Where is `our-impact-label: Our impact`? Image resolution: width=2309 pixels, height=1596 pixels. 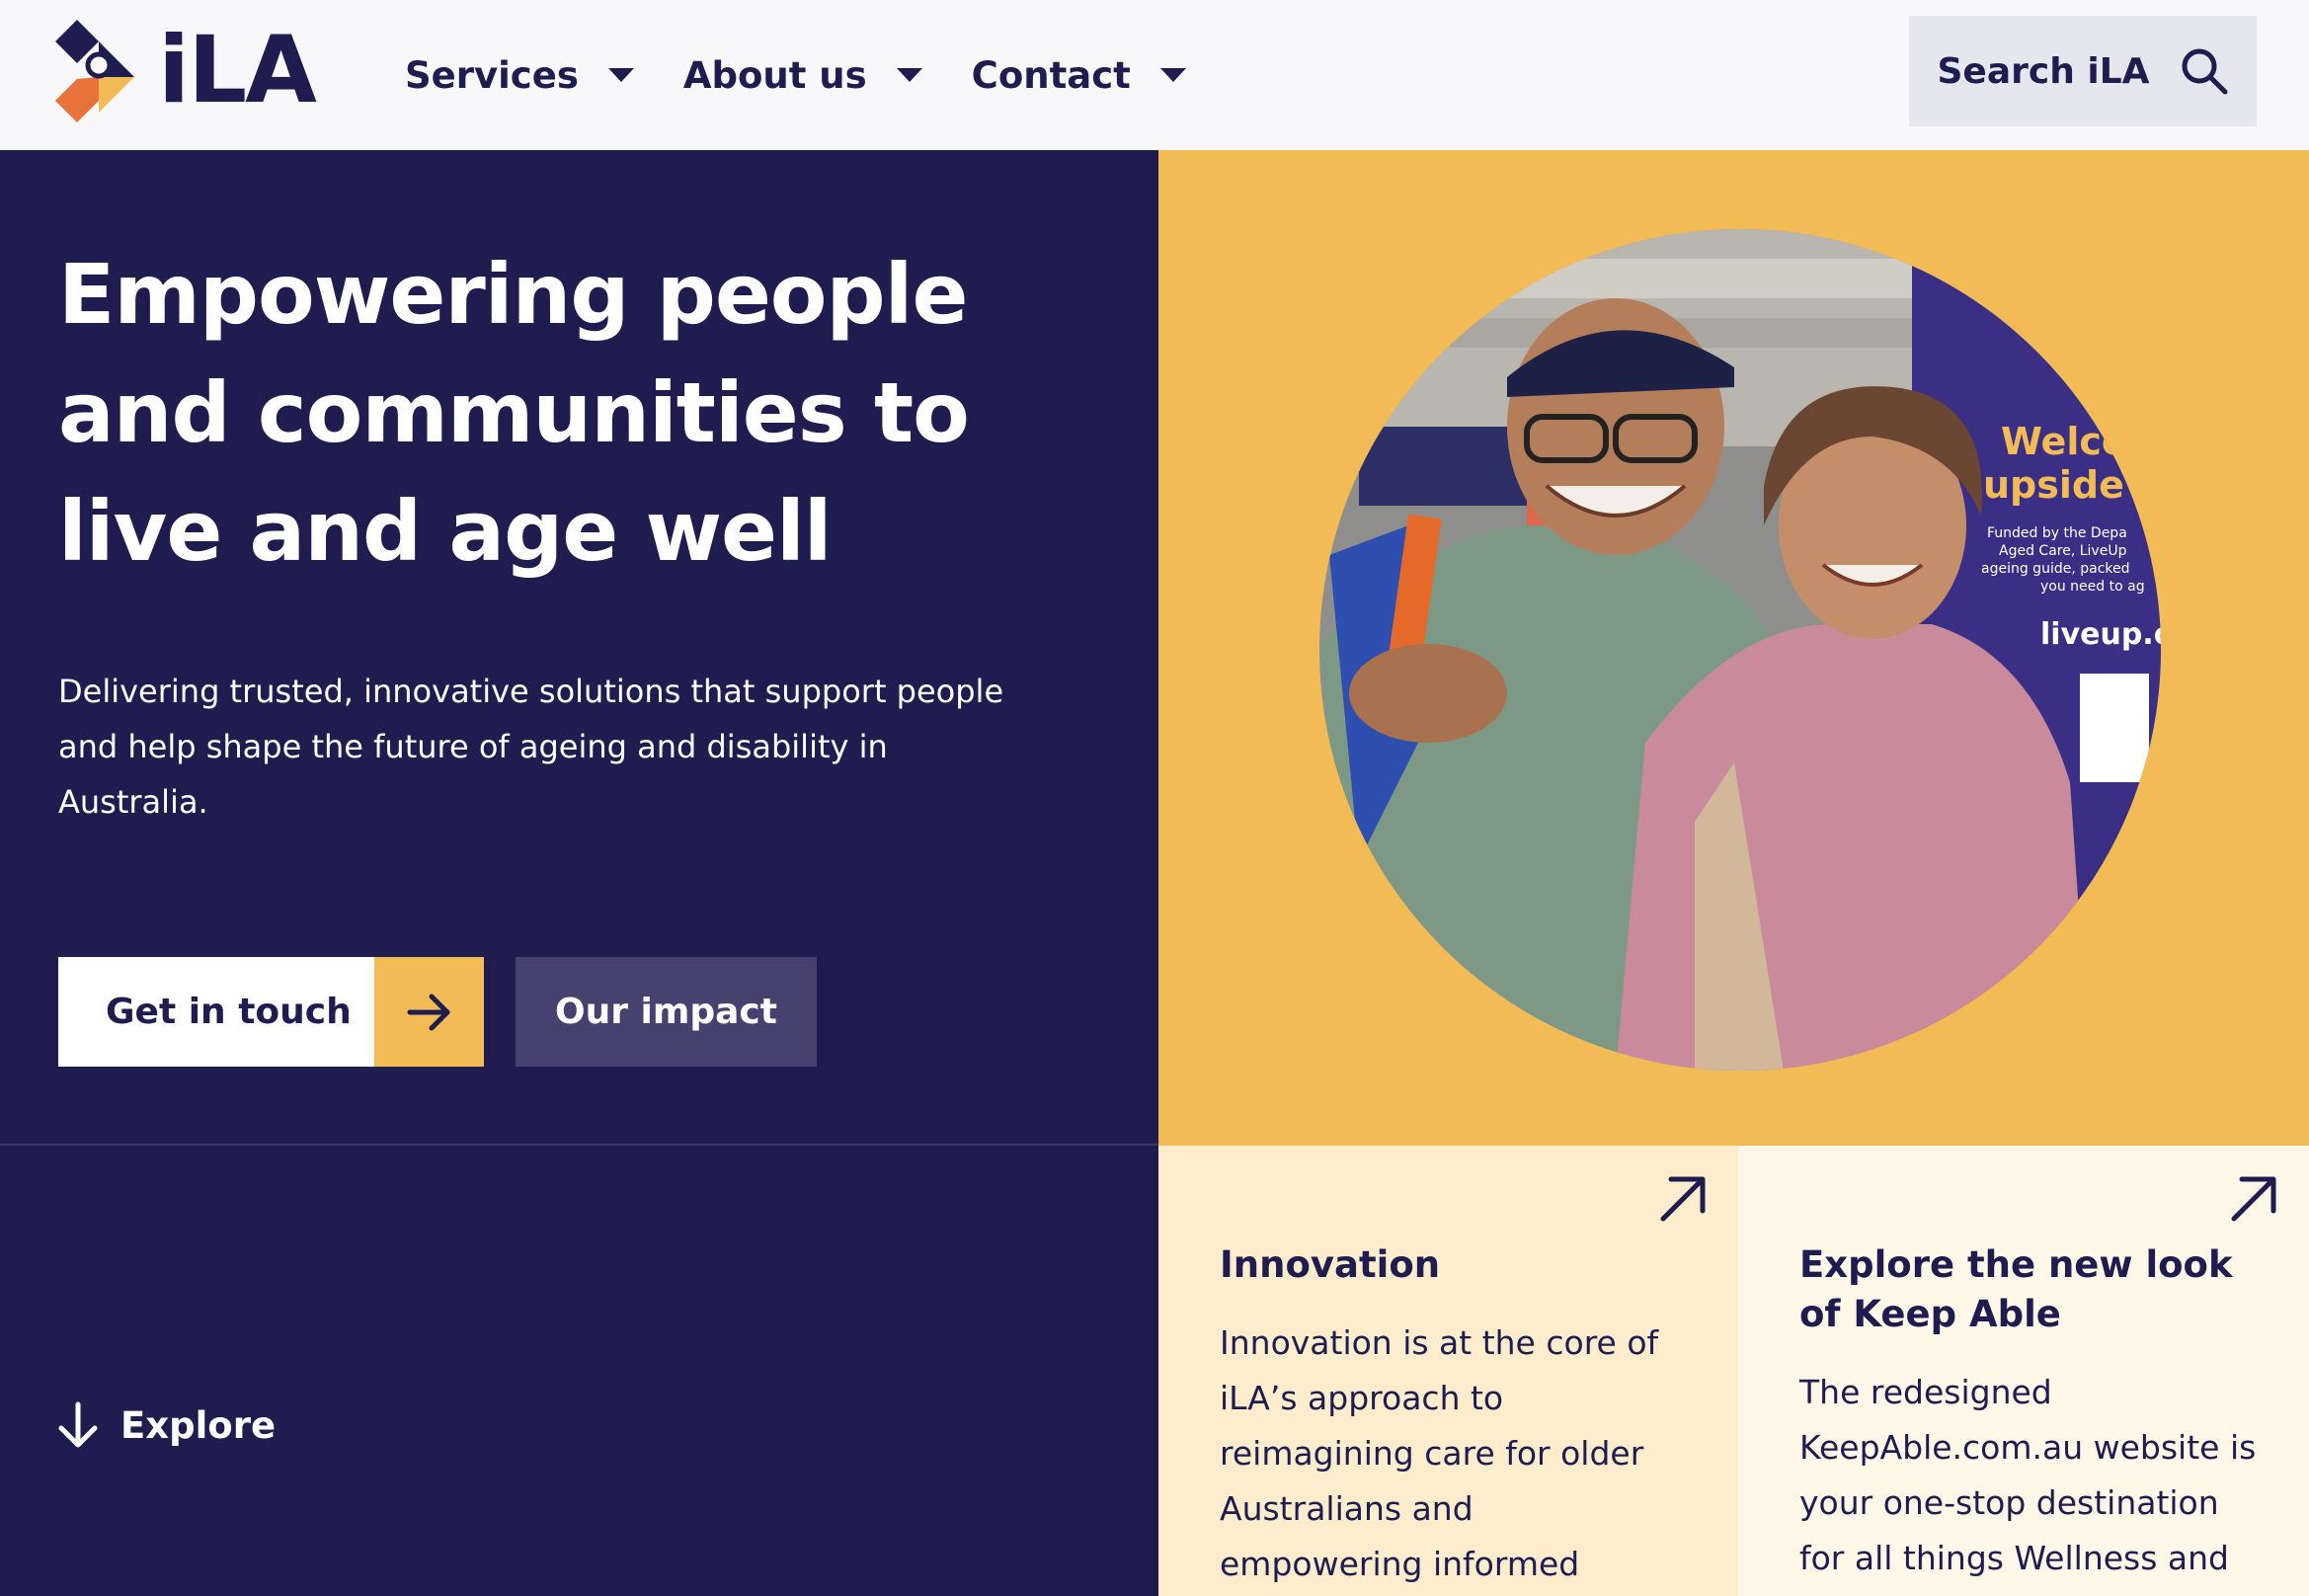 our-impact-label: Our impact is located at coordinates (666, 1012).